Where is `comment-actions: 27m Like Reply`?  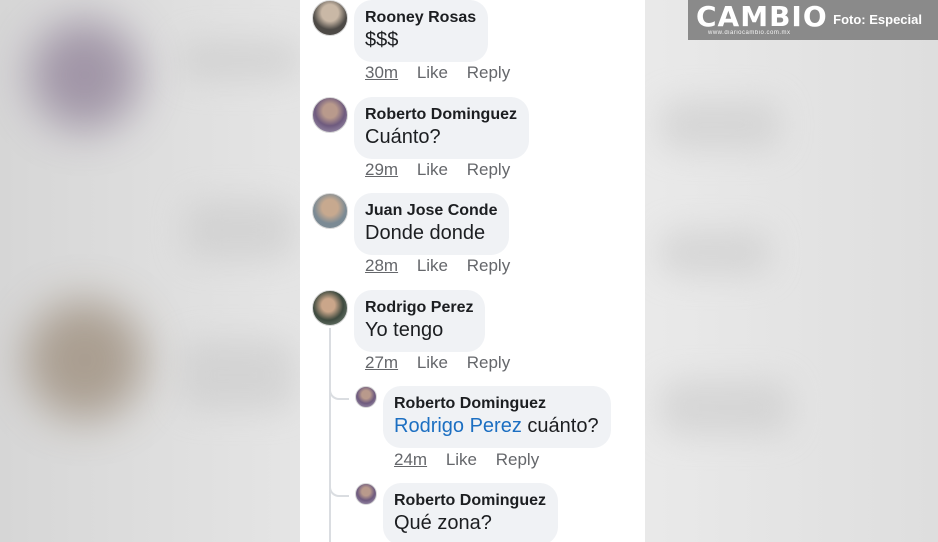 comment-actions: 27m Like Reply is located at coordinates (444, 363).